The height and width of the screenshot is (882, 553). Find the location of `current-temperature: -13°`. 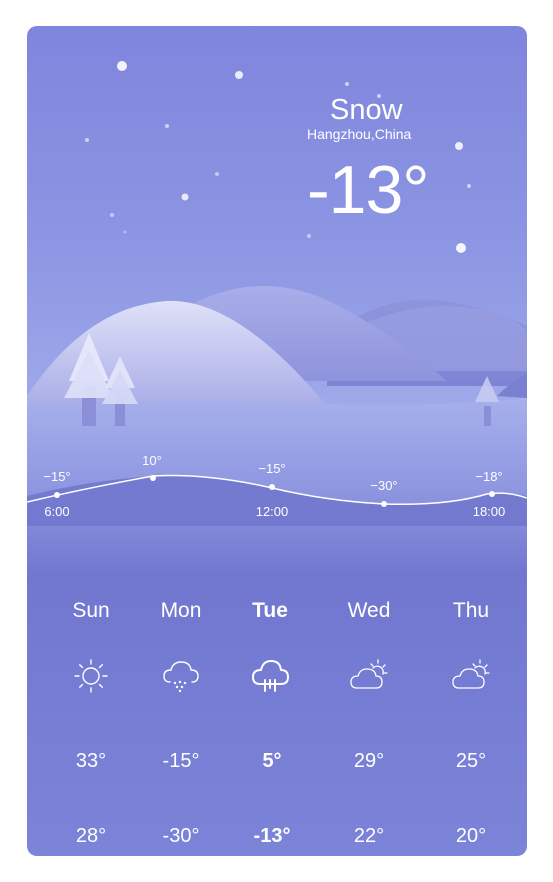

current-temperature: -13° is located at coordinates (368, 190).